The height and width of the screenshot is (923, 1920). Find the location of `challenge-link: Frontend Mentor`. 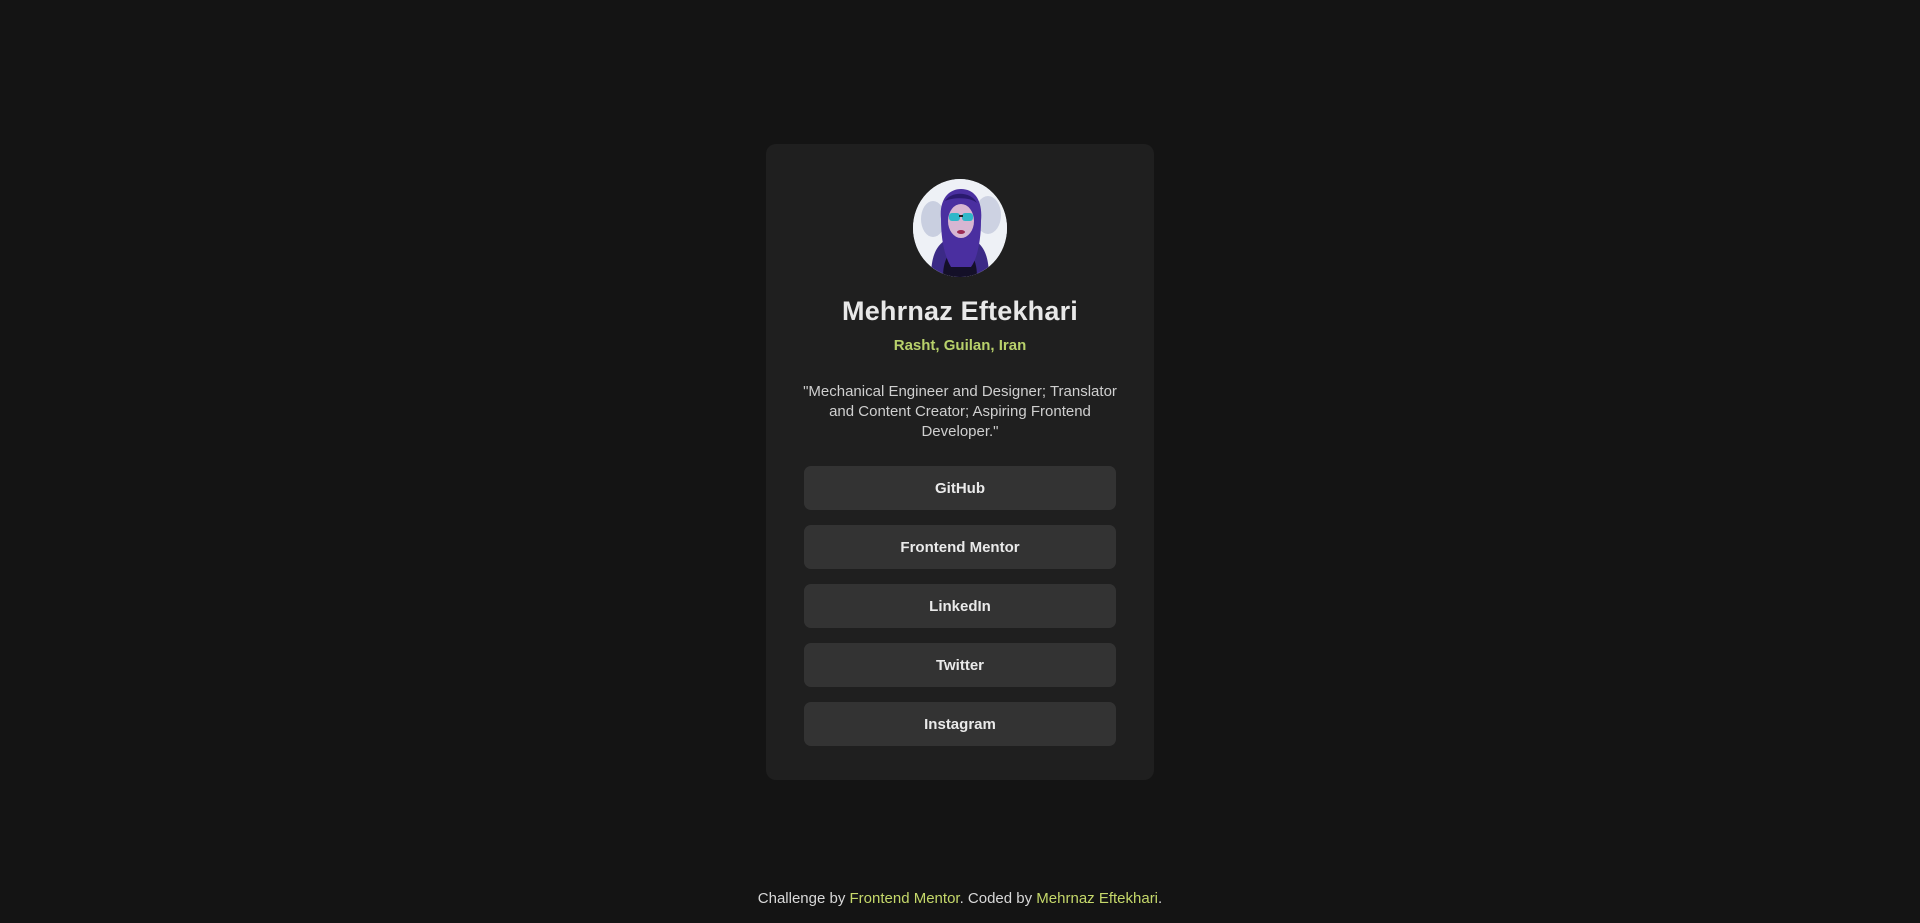

challenge-link: Frontend Mentor is located at coordinates (905, 898).